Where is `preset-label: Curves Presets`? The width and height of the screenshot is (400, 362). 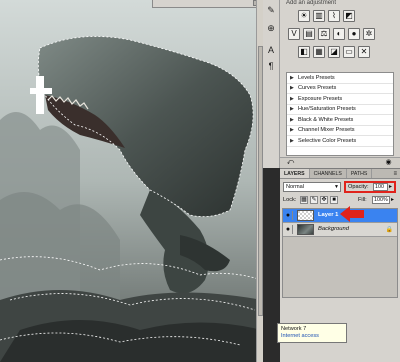 preset-label: Curves Presets is located at coordinates (317, 88).